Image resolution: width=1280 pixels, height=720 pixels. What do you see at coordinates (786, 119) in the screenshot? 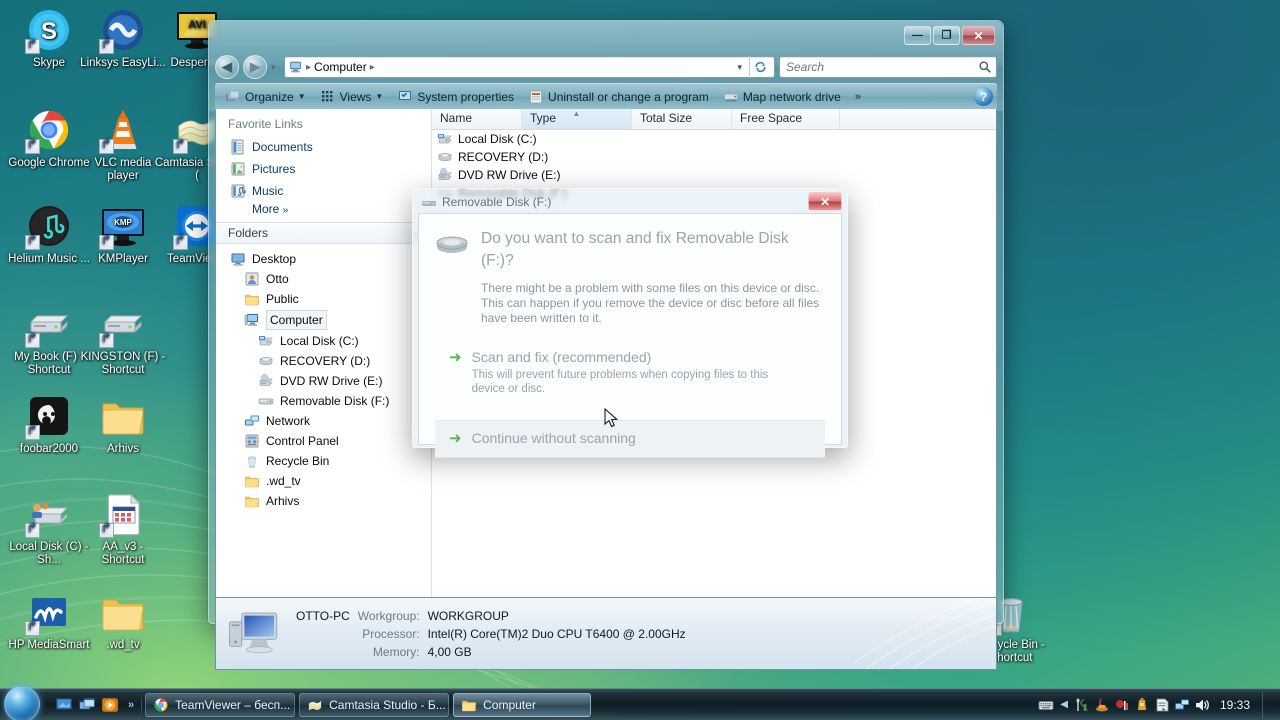
I see `column-header-free-space: Free Space` at bounding box center [786, 119].